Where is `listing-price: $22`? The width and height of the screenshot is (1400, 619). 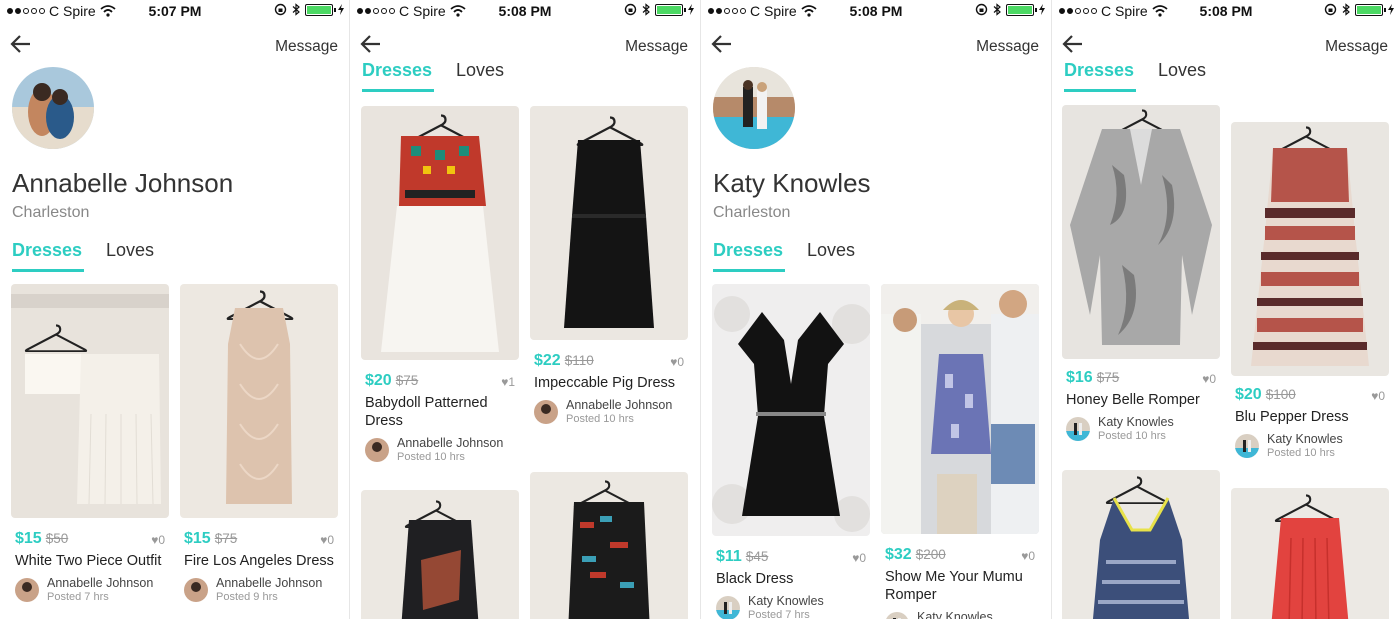 listing-price: $22 is located at coordinates (547, 360).